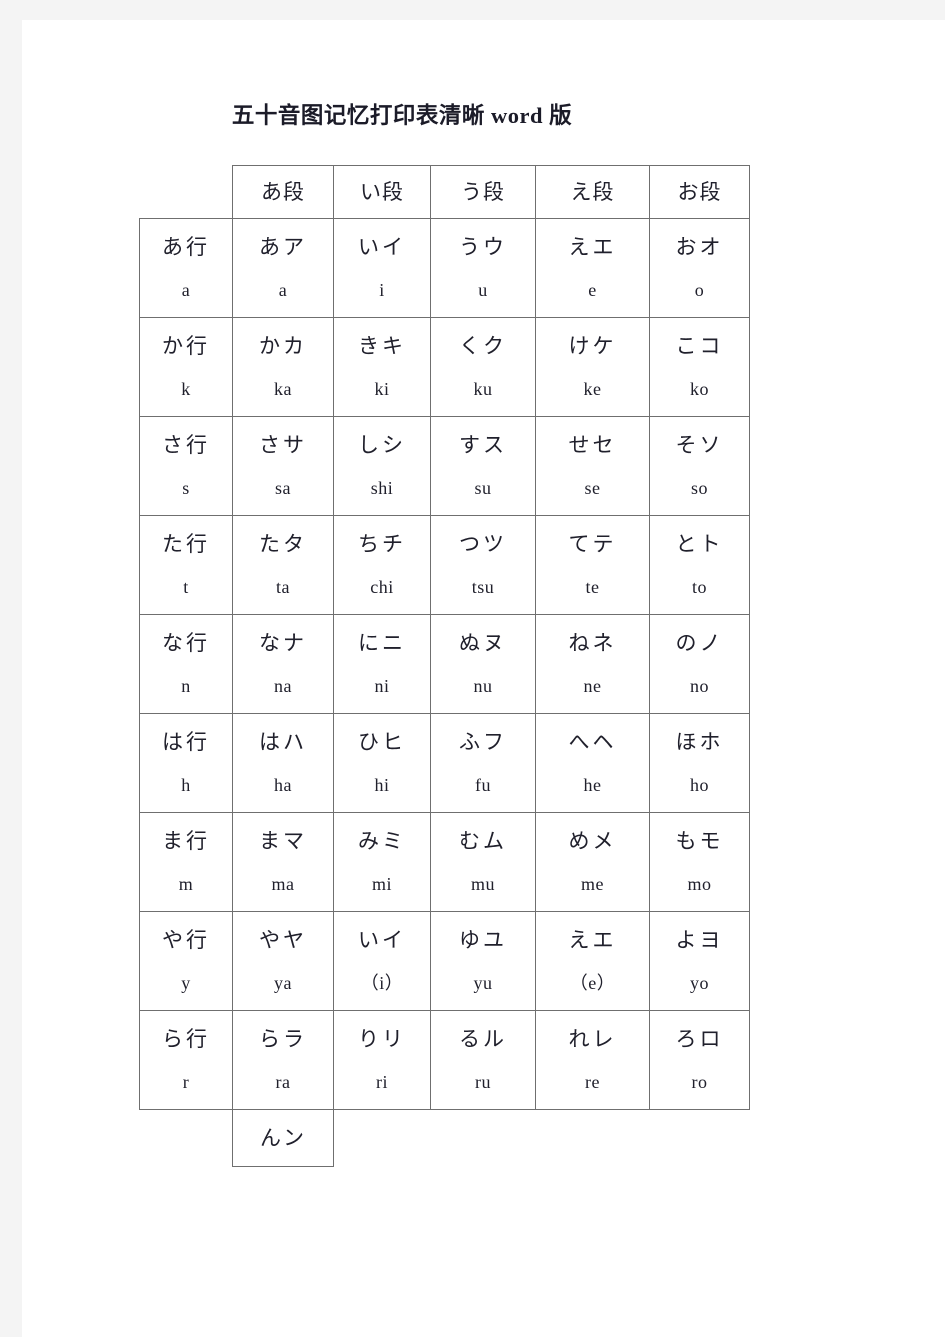  I want to click on row-header-kana: ま行, so click(186, 840).